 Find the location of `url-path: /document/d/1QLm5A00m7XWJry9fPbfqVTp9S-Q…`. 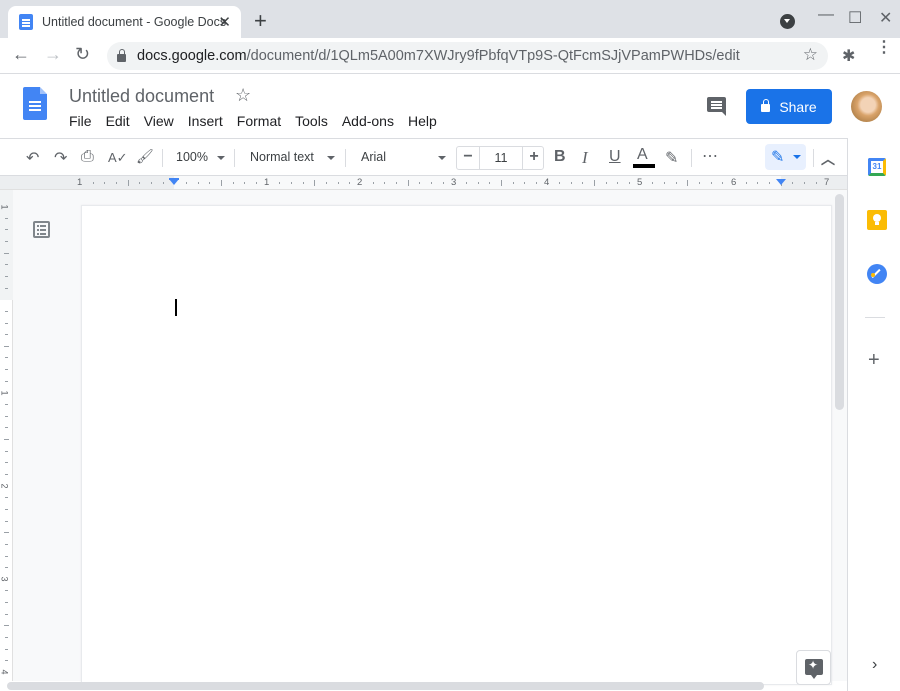

url-path: /document/d/1QLm5A00m7XWJry9fPbfqVTp9S-Q… is located at coordinates (493, 56).